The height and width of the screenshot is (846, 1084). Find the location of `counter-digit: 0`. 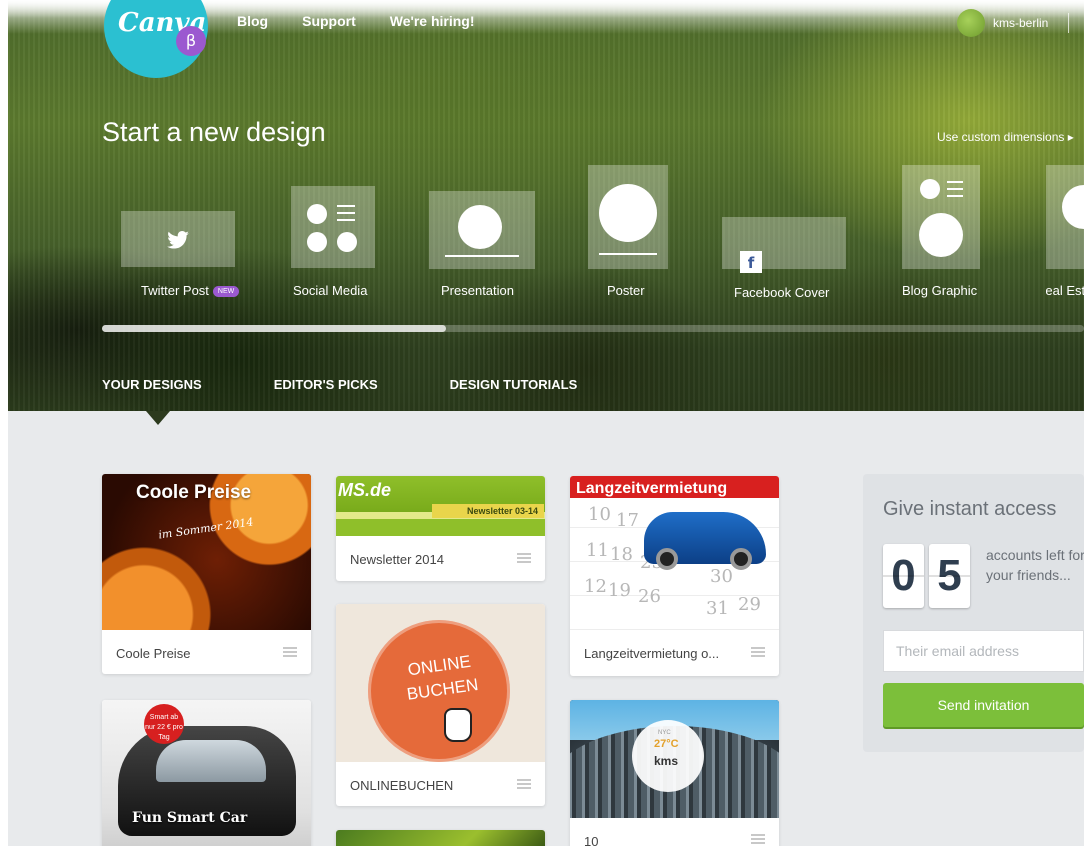

counter-digit: 0 is located at coordinates (903, 576).